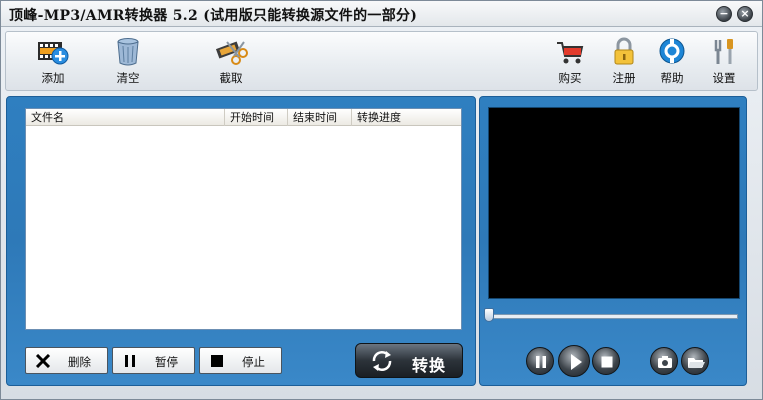  I want to click on register-button: 注册, so click(624, 63).